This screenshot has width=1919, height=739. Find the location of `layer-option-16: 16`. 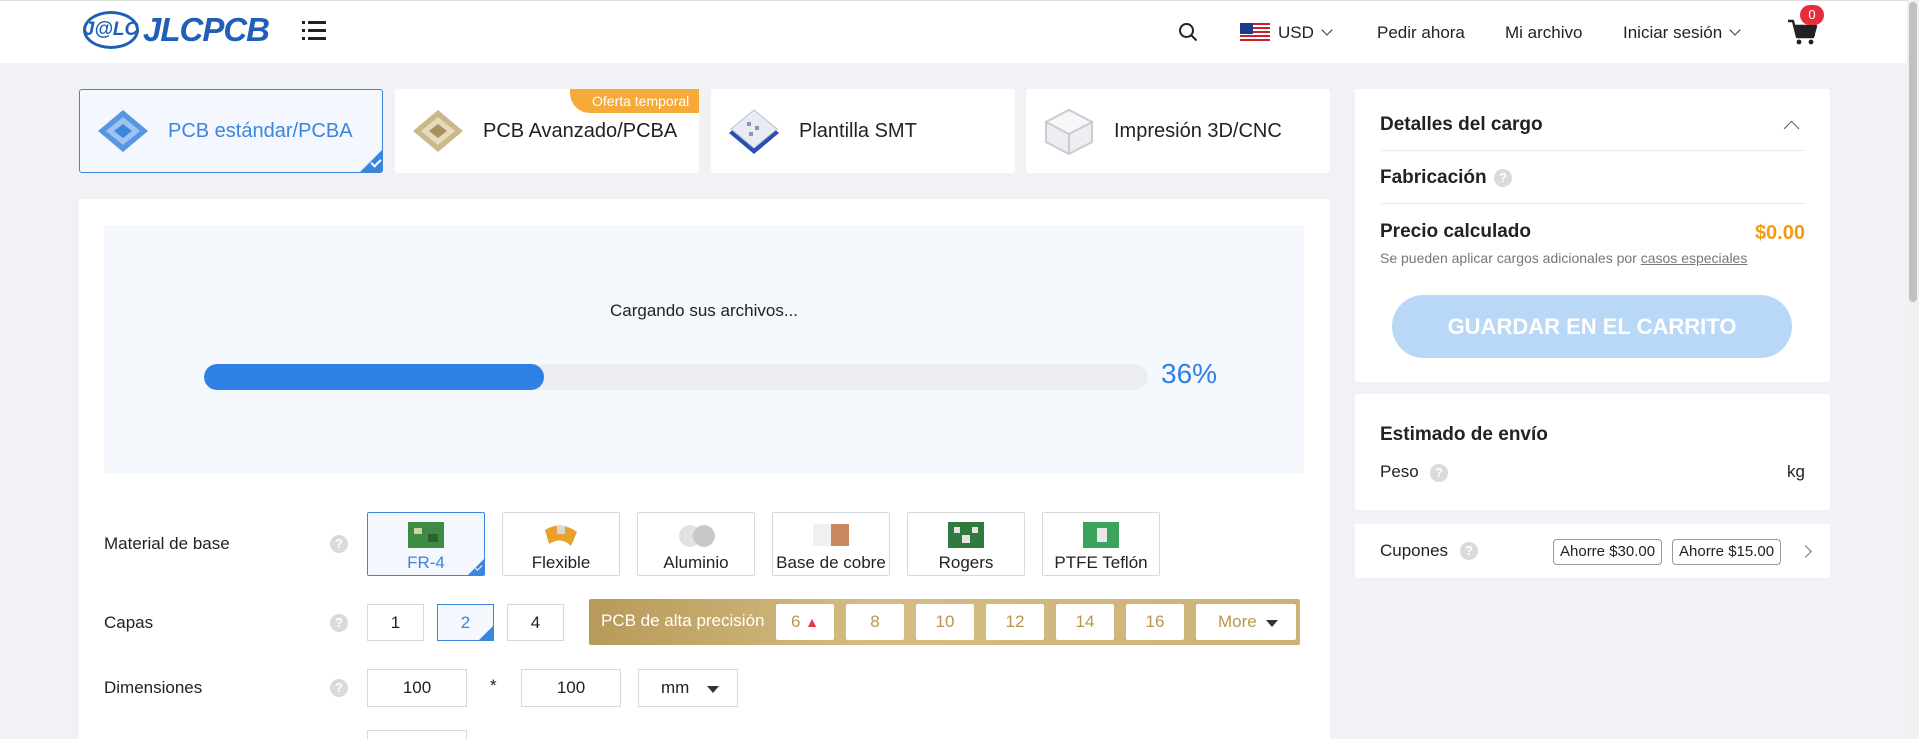

layer-option-16: 16 is located at coordinates (1155, 622).